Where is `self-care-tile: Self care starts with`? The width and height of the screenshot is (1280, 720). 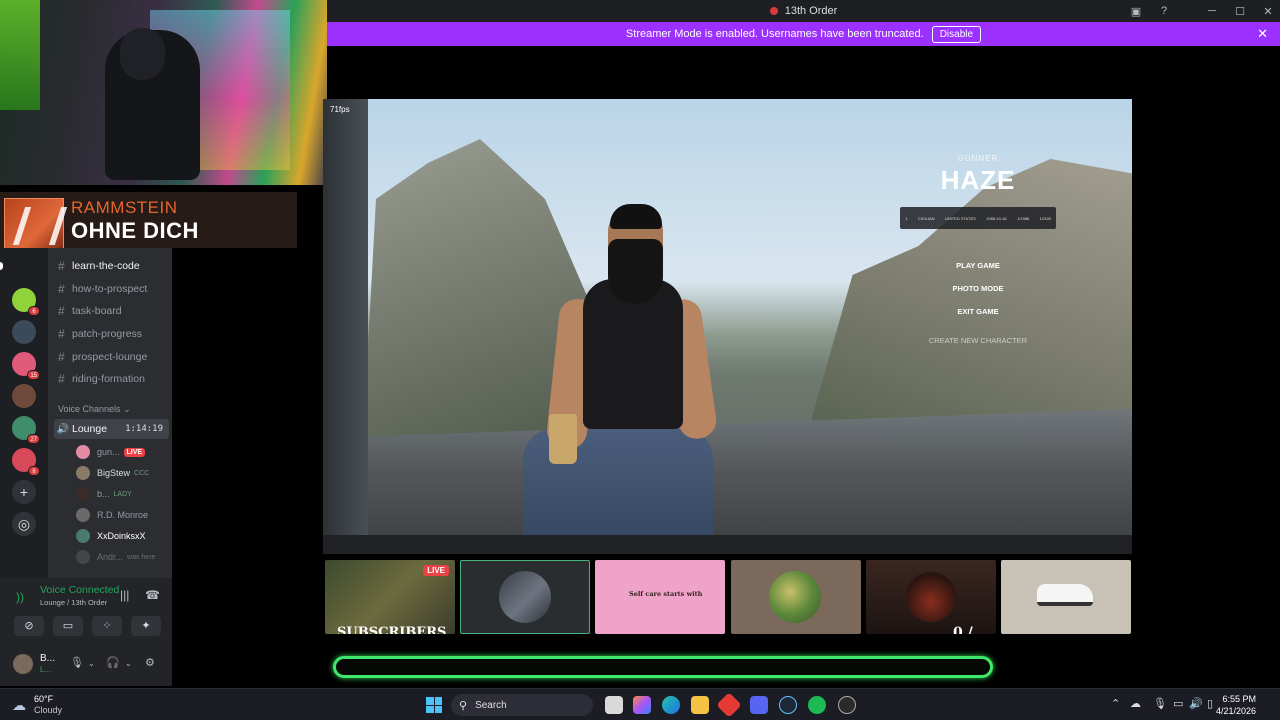
self-care-tile: Self care starts with is located at coordinates (660, 597).